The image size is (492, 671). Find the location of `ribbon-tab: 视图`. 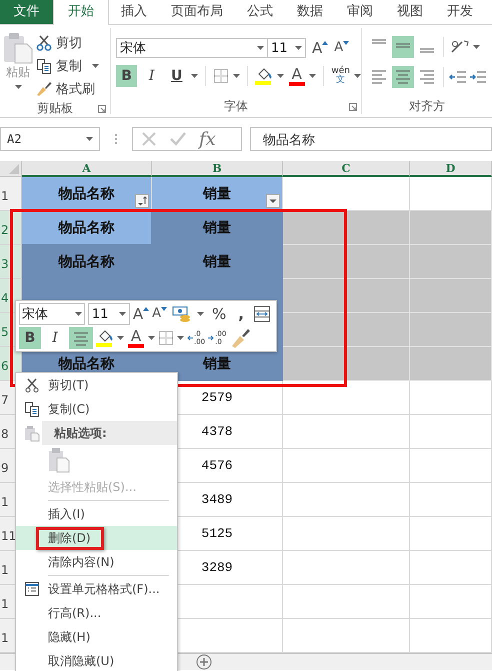

ribbon-tab: 视图 is located at coordinates (410, 12).